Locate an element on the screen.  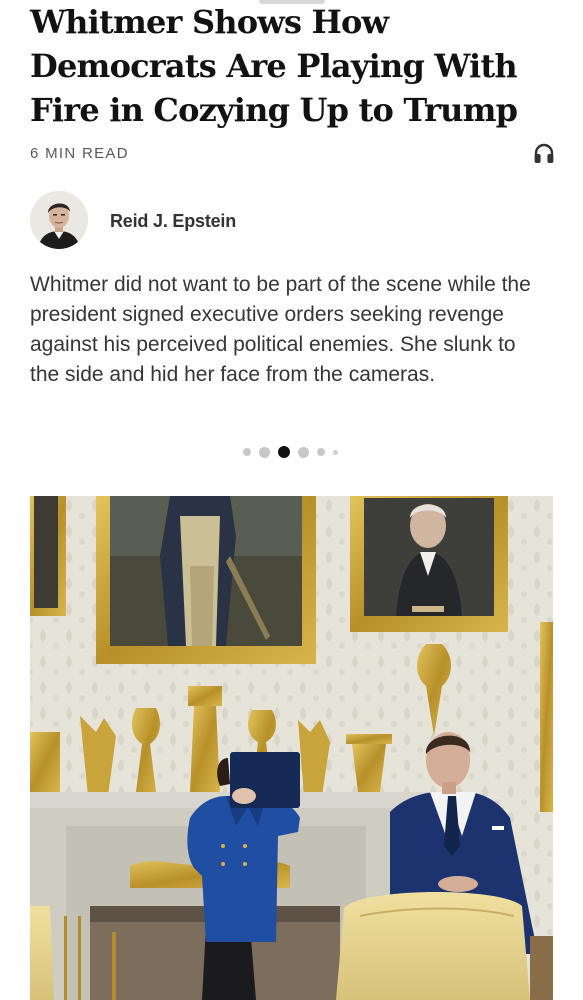
author-name: Reid J. Epstein is located at coordinates (173, 221).